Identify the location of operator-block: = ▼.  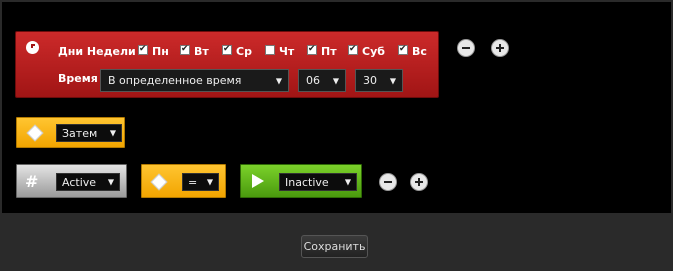
(183, 181).